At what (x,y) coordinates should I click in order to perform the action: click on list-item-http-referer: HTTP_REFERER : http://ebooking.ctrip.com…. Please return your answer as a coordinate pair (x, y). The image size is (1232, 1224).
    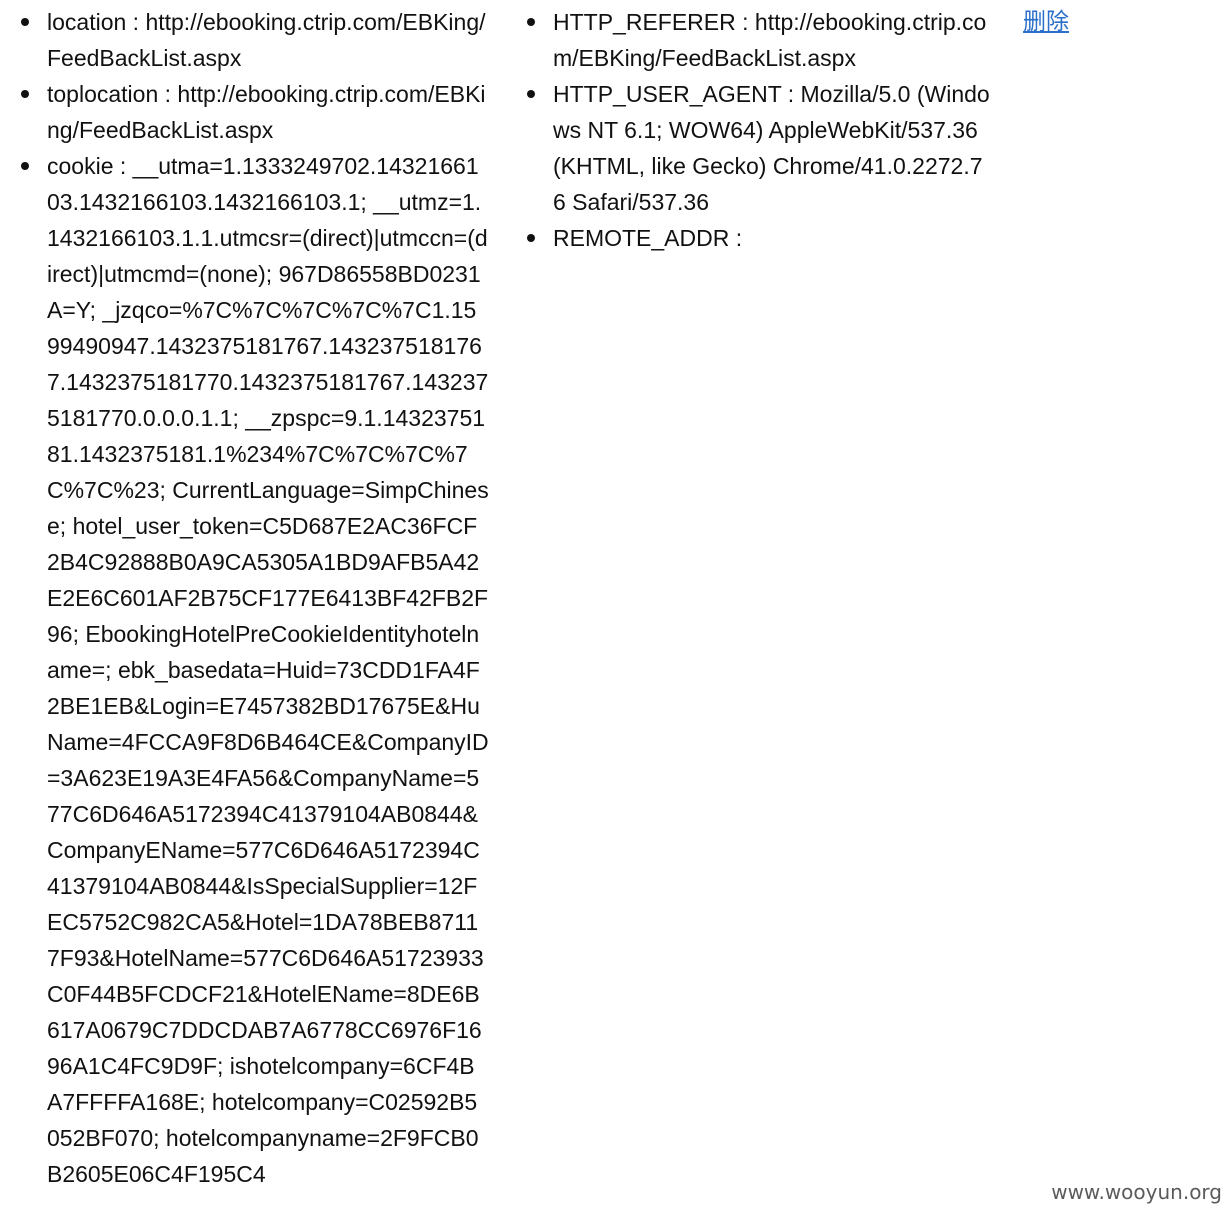
    Looking at the image, I should click on (761, 40).